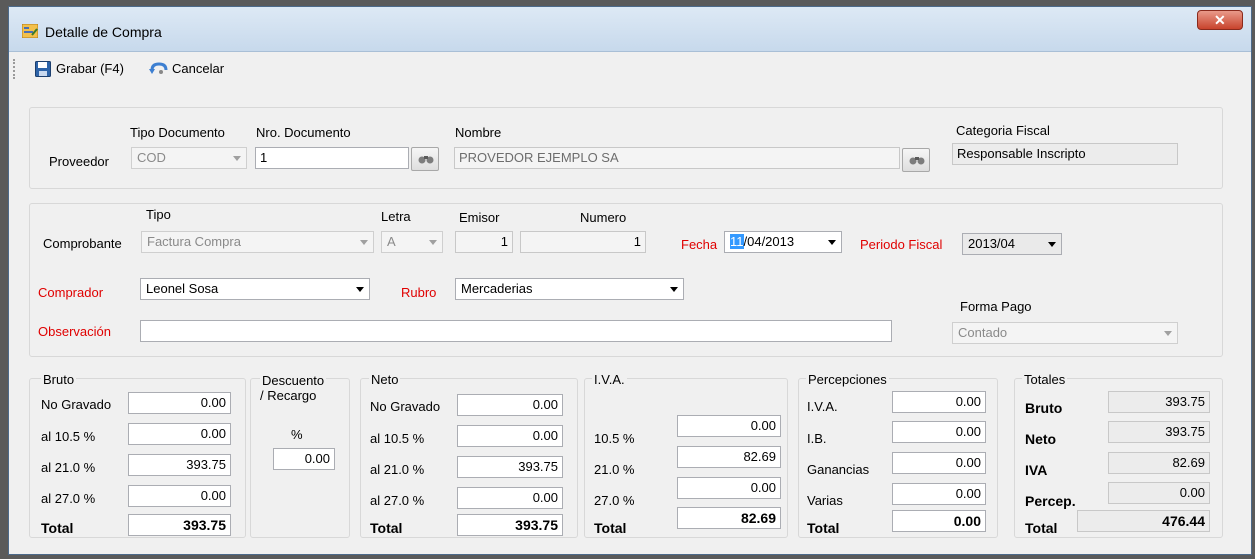  What do you see at coordinates (822, 406) in the screenshot?
I see `percepciones-row-label: I.V.A.` at bounding box center [822, 406].